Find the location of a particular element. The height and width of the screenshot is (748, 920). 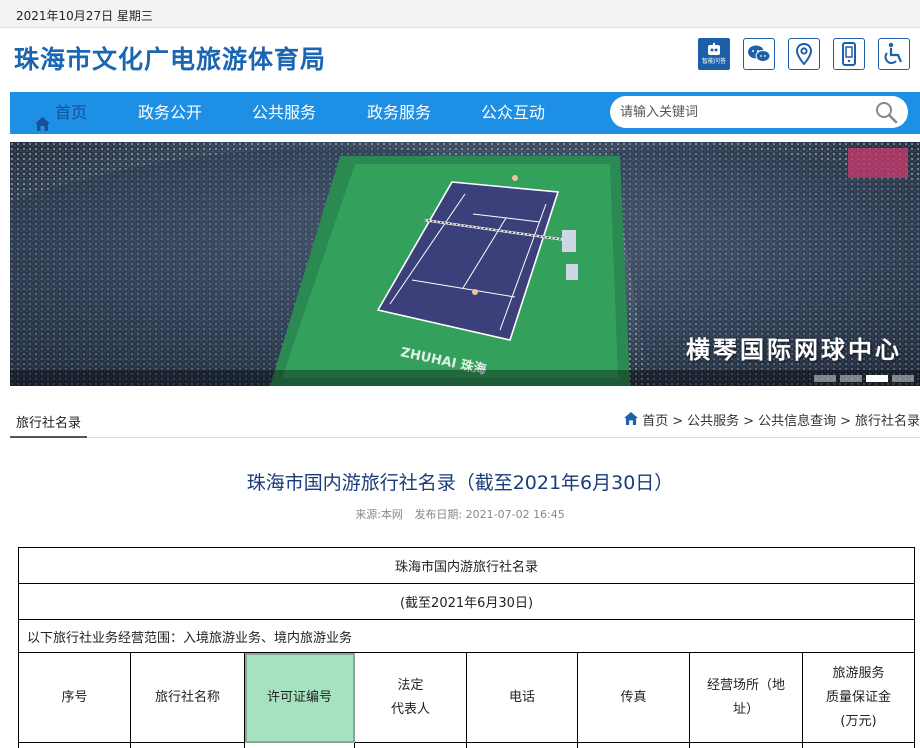

header-text: 电话 is located at coordinates (521, 697).